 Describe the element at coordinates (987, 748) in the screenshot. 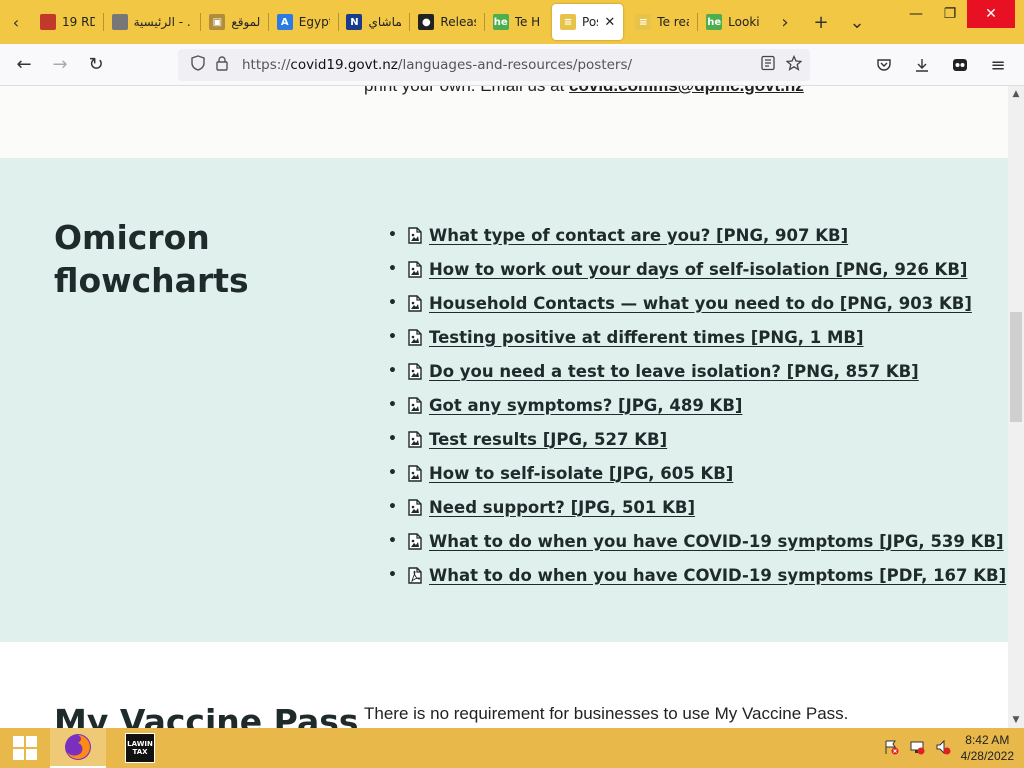

I see `clock: 8:42 AM 4/28/2022` at that location.